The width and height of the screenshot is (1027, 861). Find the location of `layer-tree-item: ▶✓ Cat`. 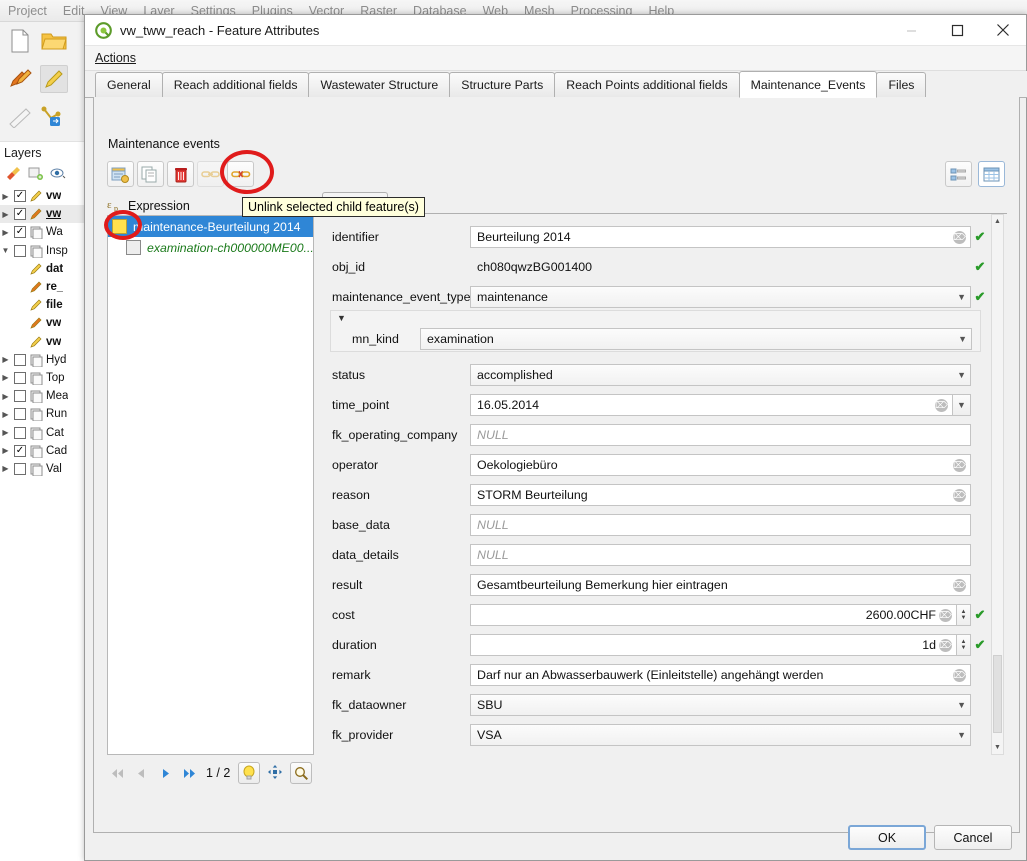

layer-tree-item: ▶✓ Cat is located at coordinates (44, 432).